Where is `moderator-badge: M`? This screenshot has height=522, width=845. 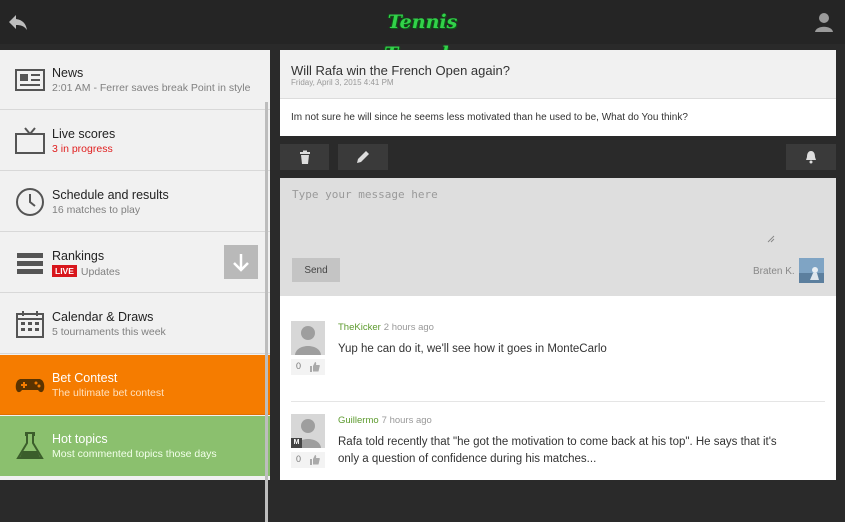
moderator-badge: M is located at coordinates (296, 443).